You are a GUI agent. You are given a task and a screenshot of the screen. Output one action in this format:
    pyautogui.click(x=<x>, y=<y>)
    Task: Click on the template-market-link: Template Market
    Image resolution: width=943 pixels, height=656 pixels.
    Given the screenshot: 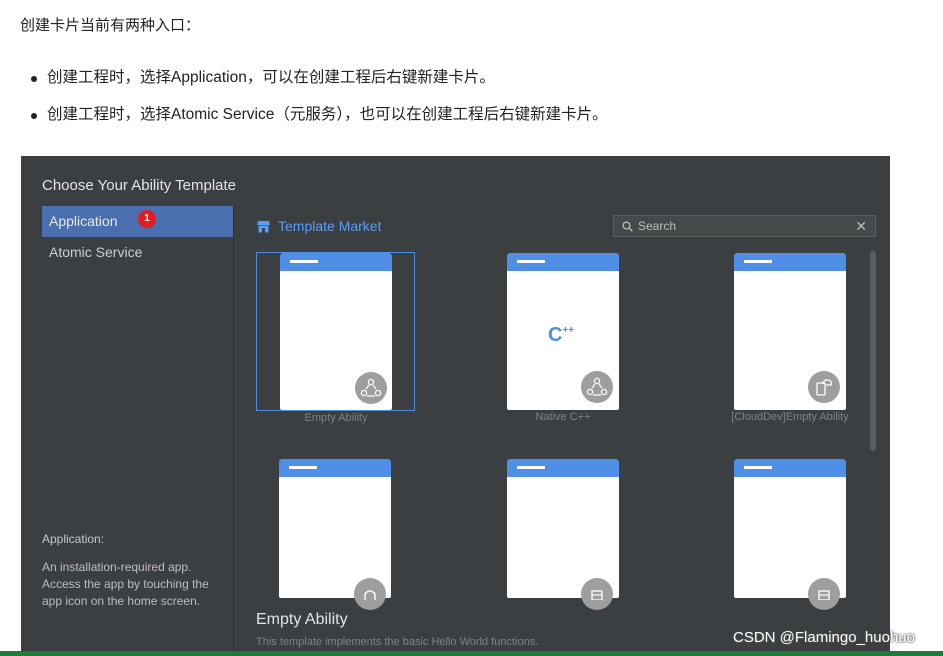 What is the action you would take?
    pyautogui.click(x=319, y=226)
    